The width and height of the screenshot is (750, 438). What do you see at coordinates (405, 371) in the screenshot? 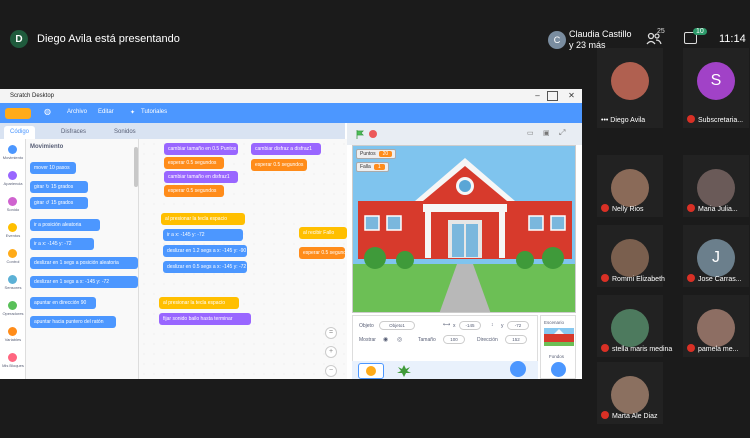
I see `sprite-thumbnail-plant` at bounding box center [405, 371].